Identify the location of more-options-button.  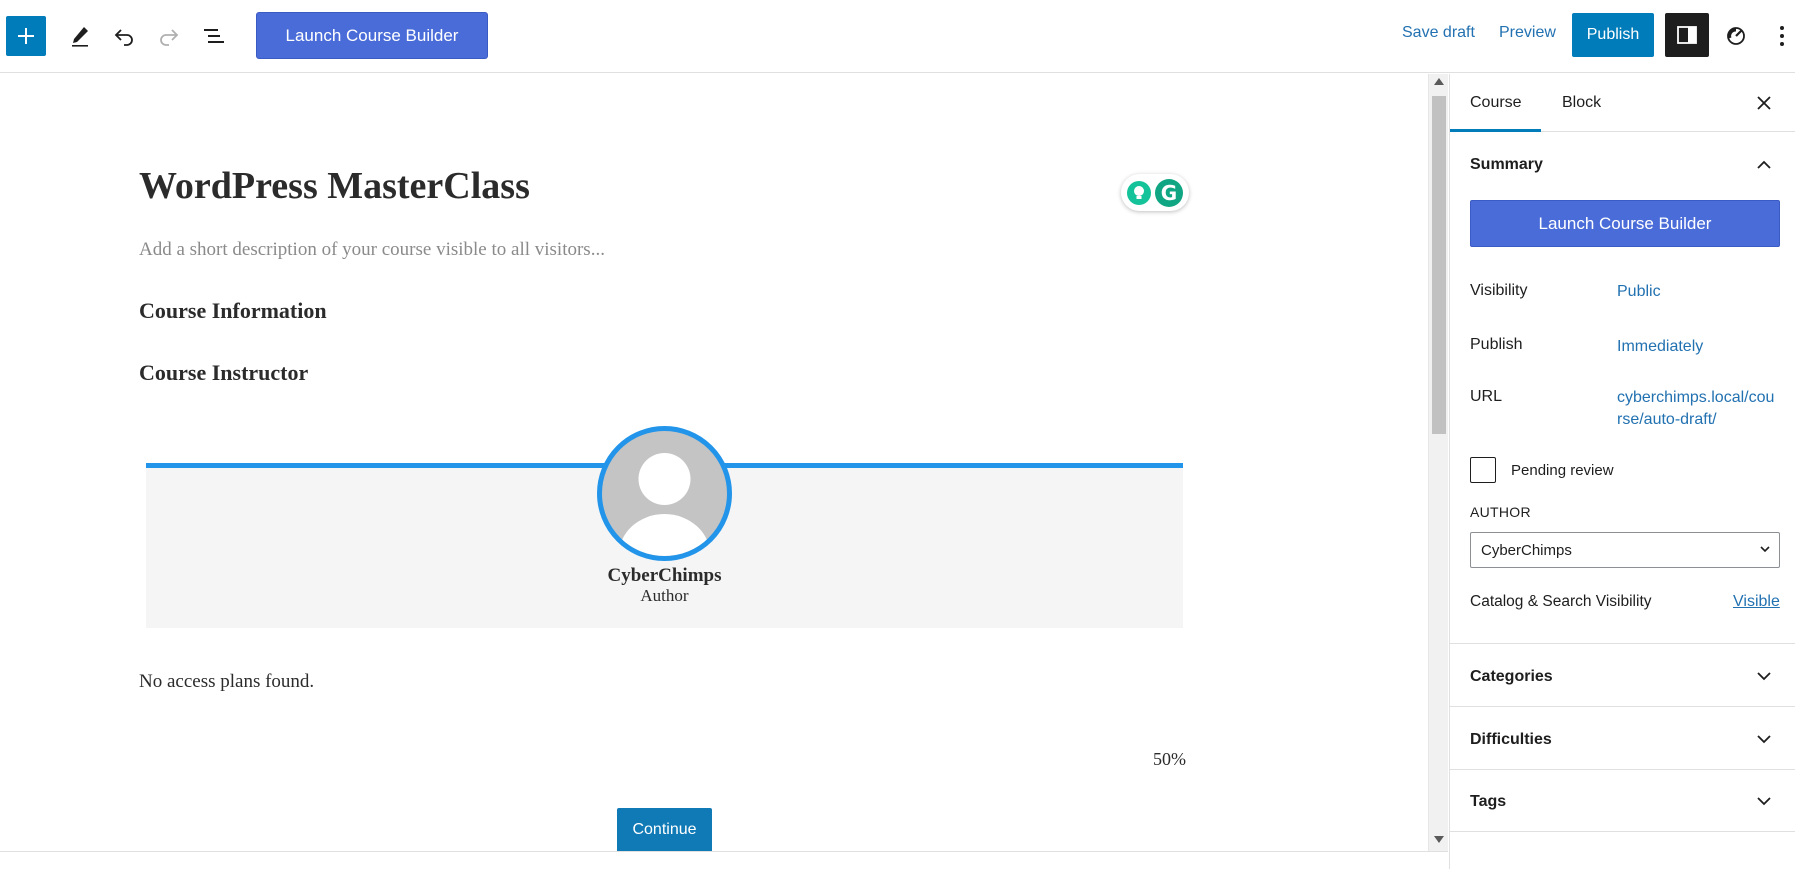
(1781, 36).